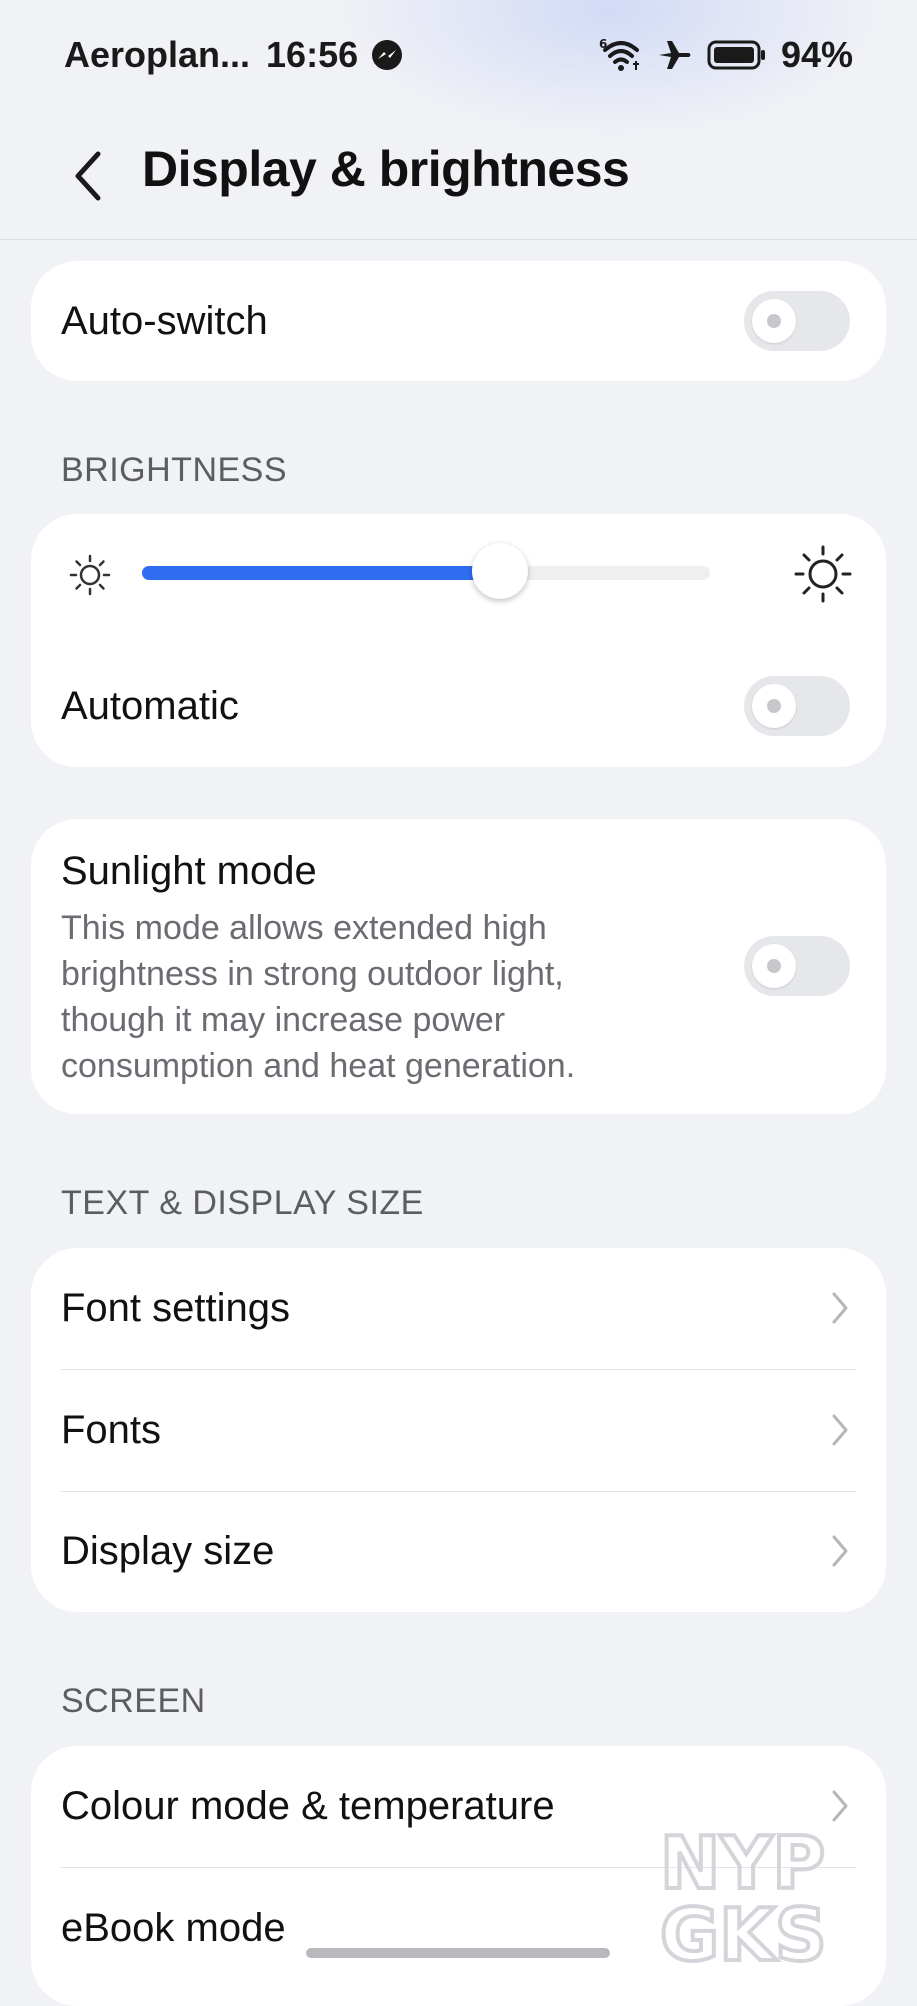  I want to click on brightness-high-icon, so click(823, 576).